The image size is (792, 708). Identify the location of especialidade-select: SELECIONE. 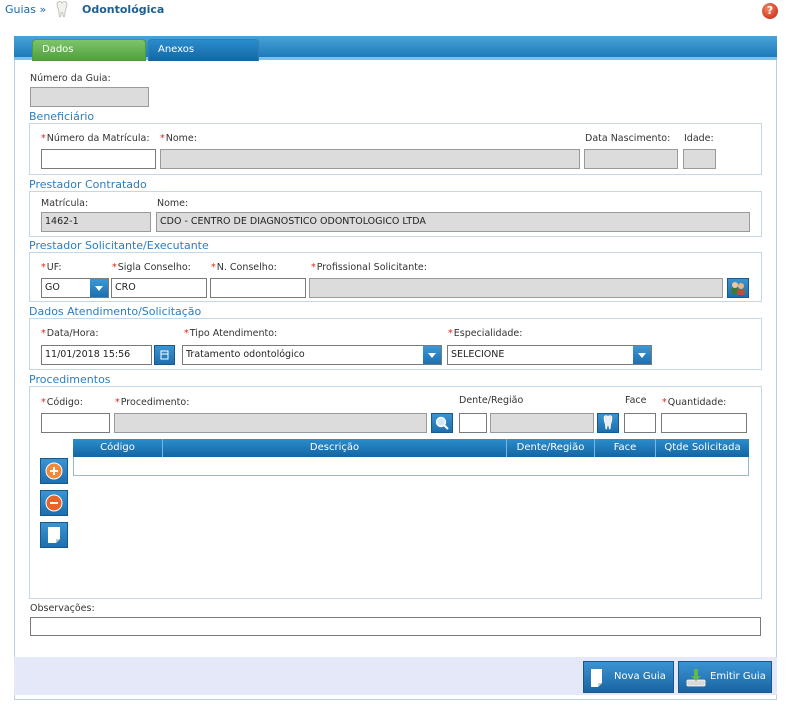
(549, 355).